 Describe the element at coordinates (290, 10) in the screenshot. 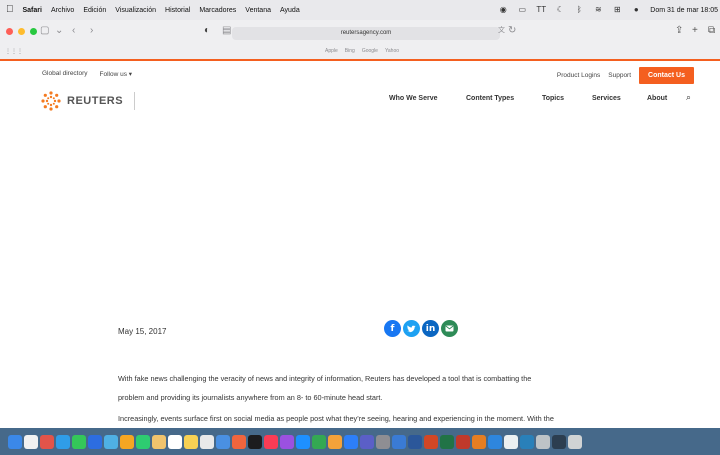

I see `menu-ayuda: Ayuda` at that location.